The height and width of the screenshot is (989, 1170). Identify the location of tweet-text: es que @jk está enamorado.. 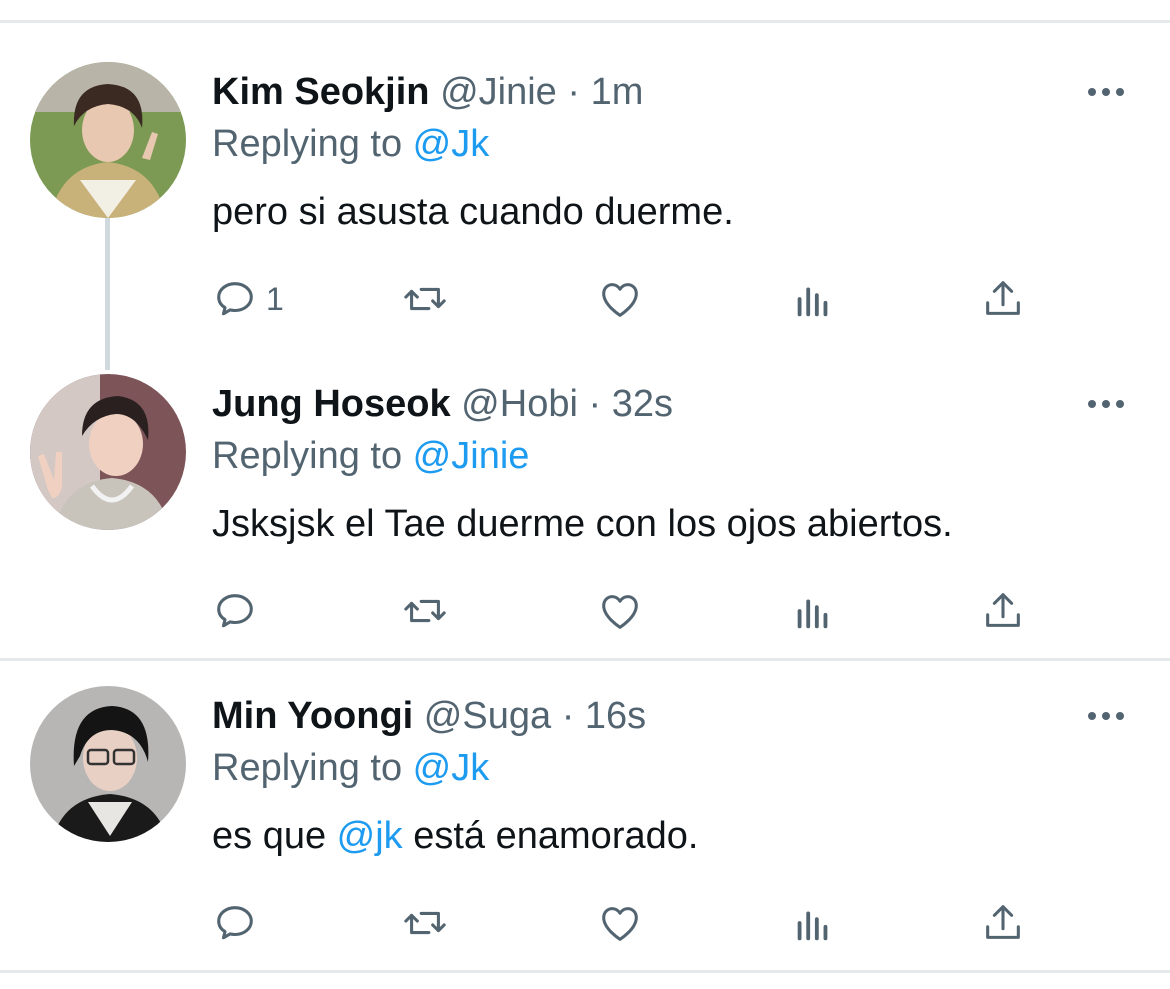
(455, 836).